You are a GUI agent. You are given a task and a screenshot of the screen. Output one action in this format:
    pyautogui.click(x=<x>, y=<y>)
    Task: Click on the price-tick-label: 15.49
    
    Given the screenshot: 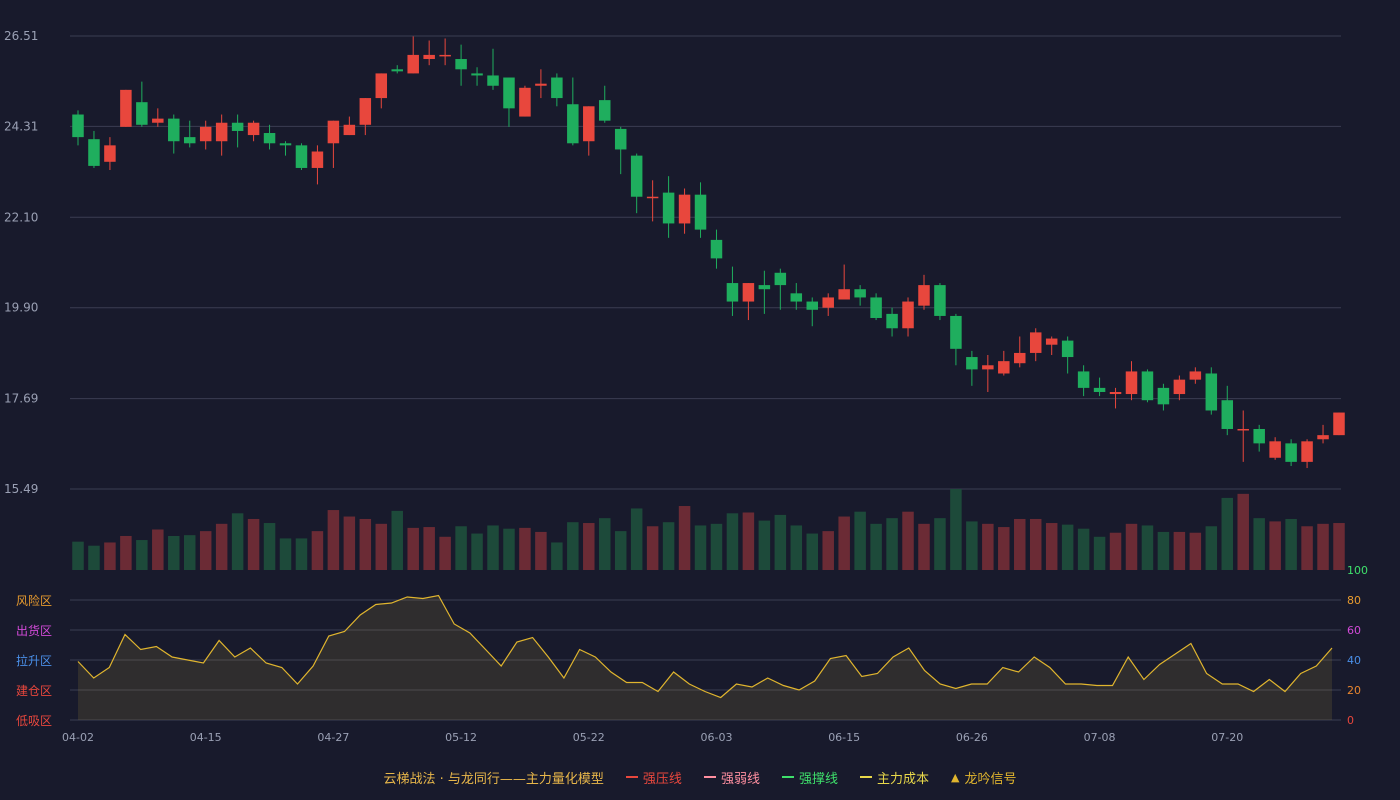 What is the action you would take?
    pyautogui.click(x=21, y=489)
    